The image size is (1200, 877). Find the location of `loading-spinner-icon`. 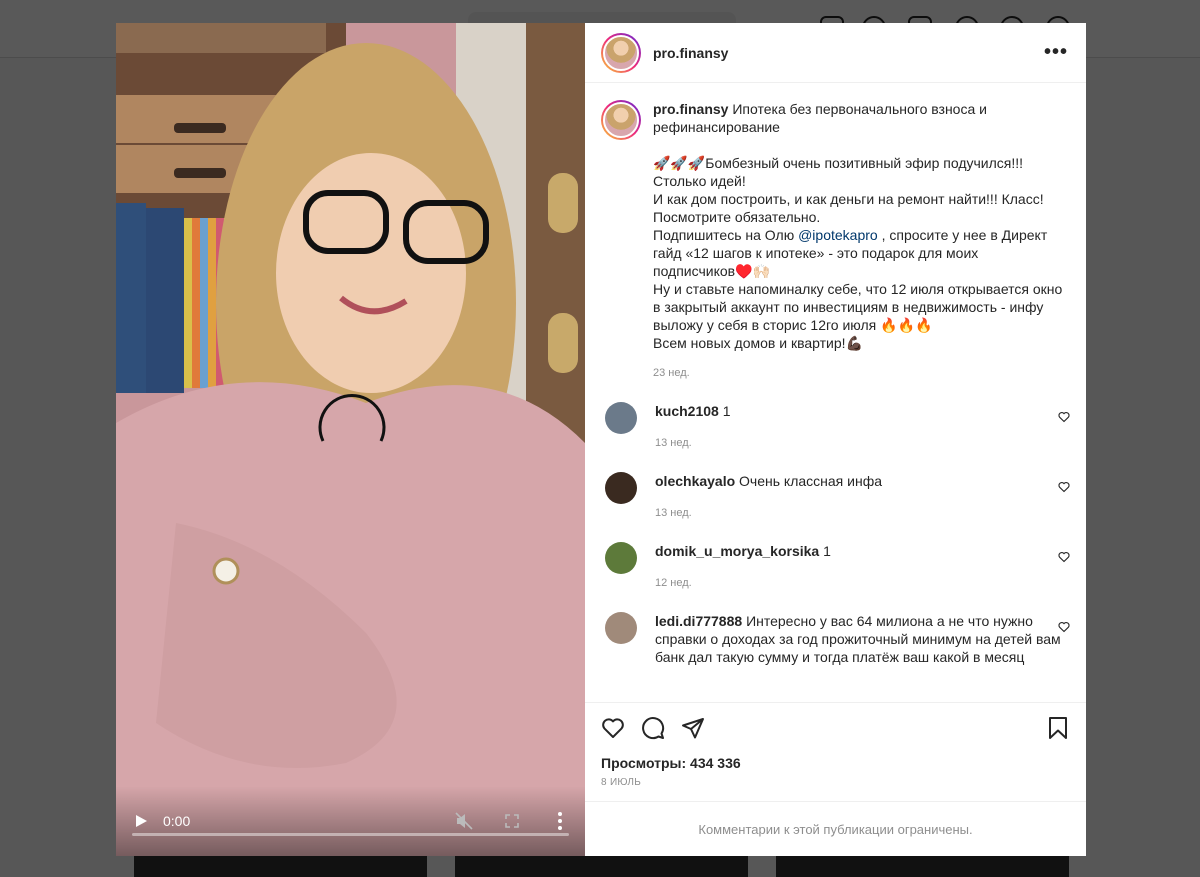

loading-spinner-icon is located at coordinates (352, 417).